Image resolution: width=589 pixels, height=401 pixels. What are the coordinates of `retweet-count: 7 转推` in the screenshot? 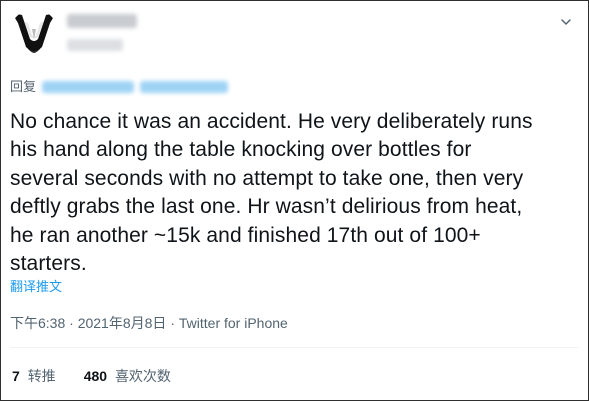 It's located at (34, 376).